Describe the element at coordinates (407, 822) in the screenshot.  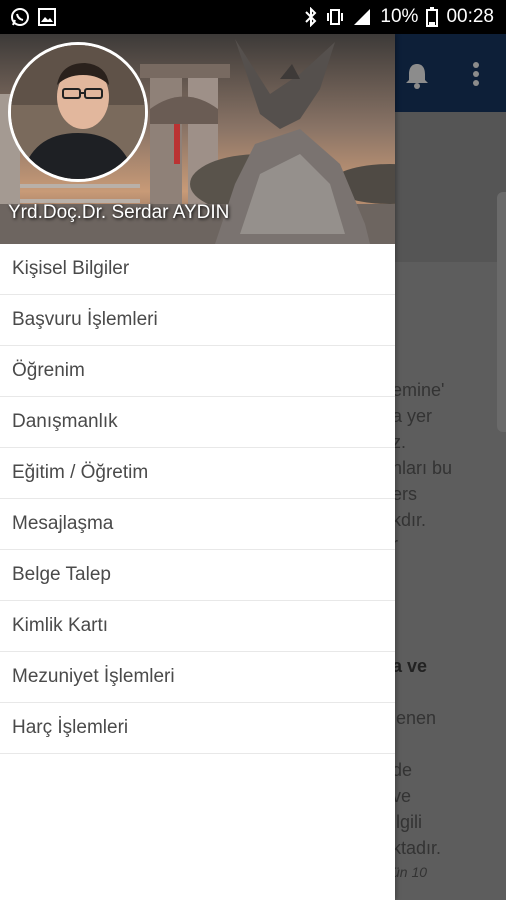
I see `background-text: ilgili` at that location.